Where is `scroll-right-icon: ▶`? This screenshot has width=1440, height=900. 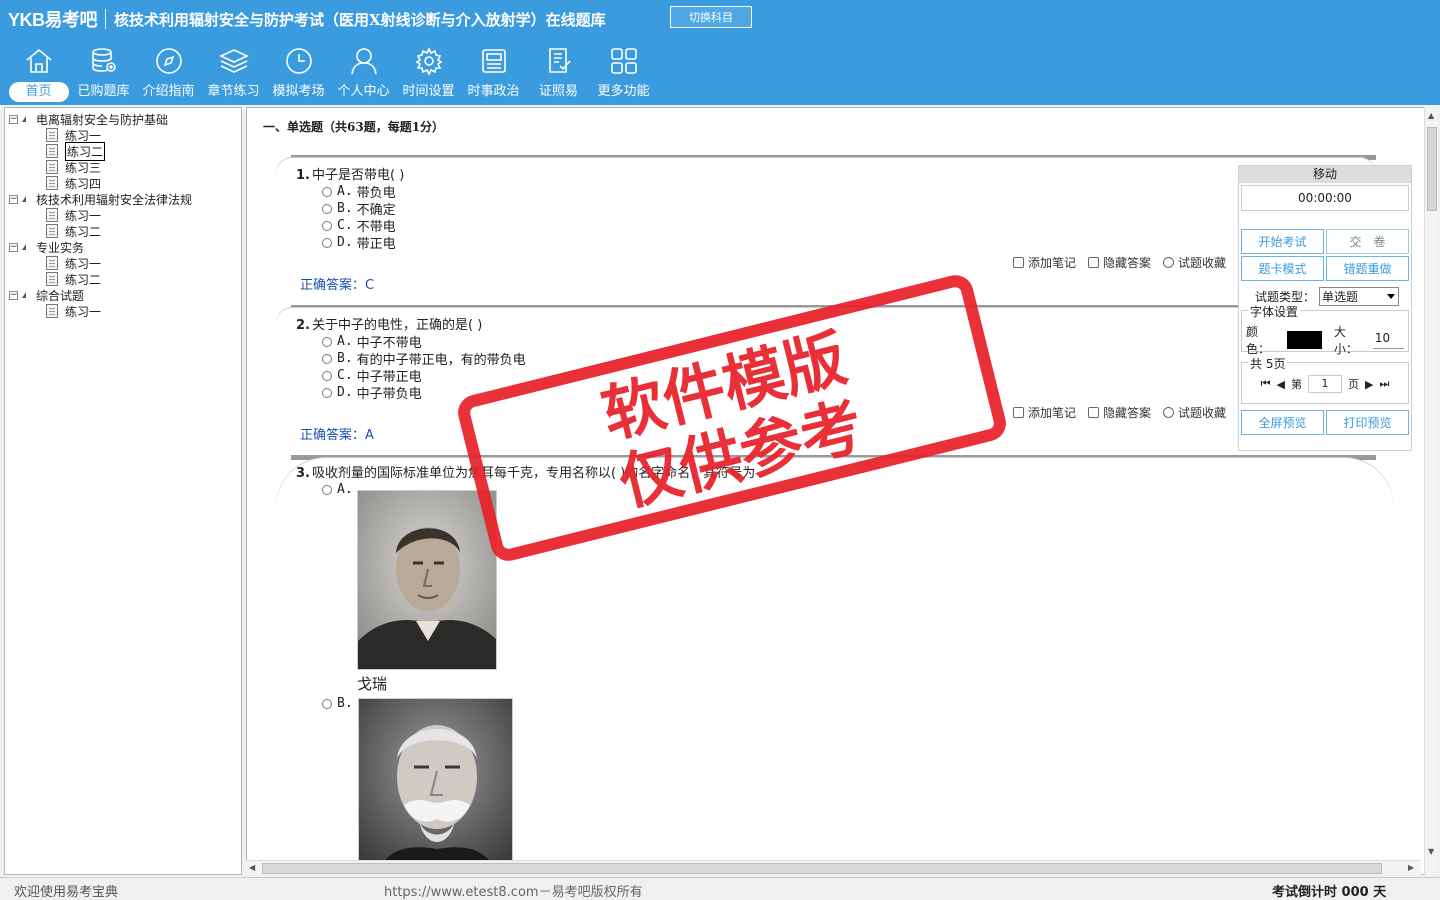 scroll-right-icon: ▶ is located at coordinates (1411, 867).